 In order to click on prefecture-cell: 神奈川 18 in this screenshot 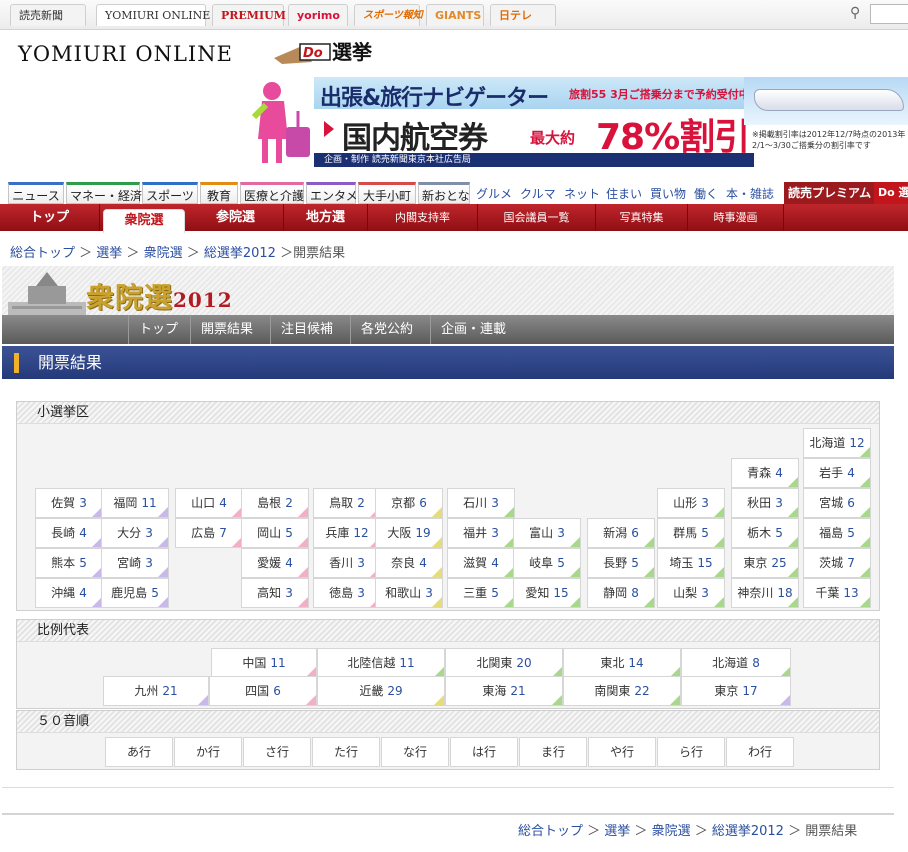, I will do `click(765, 593)`.